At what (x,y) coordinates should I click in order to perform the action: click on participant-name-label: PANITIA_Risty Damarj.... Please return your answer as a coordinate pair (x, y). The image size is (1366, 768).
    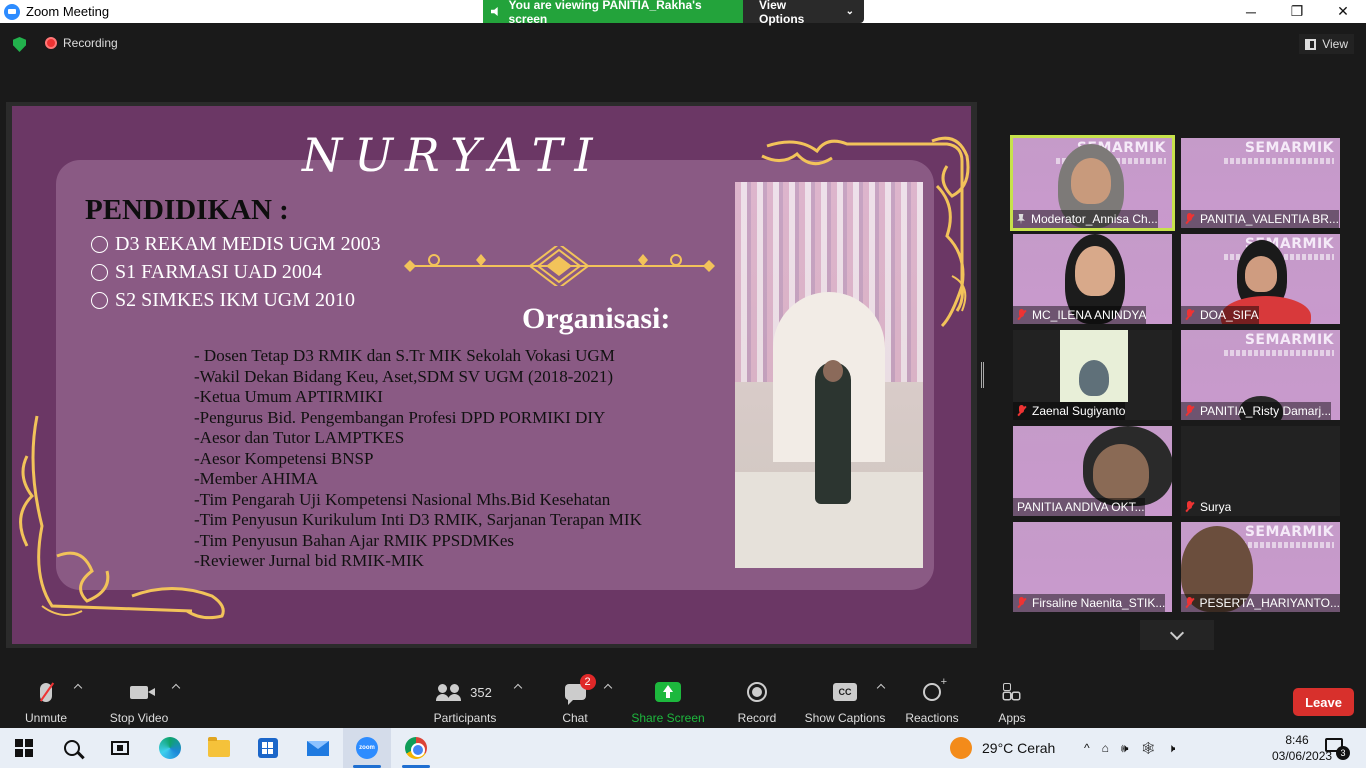
    Looking at the image, I should click on (1256, 411).